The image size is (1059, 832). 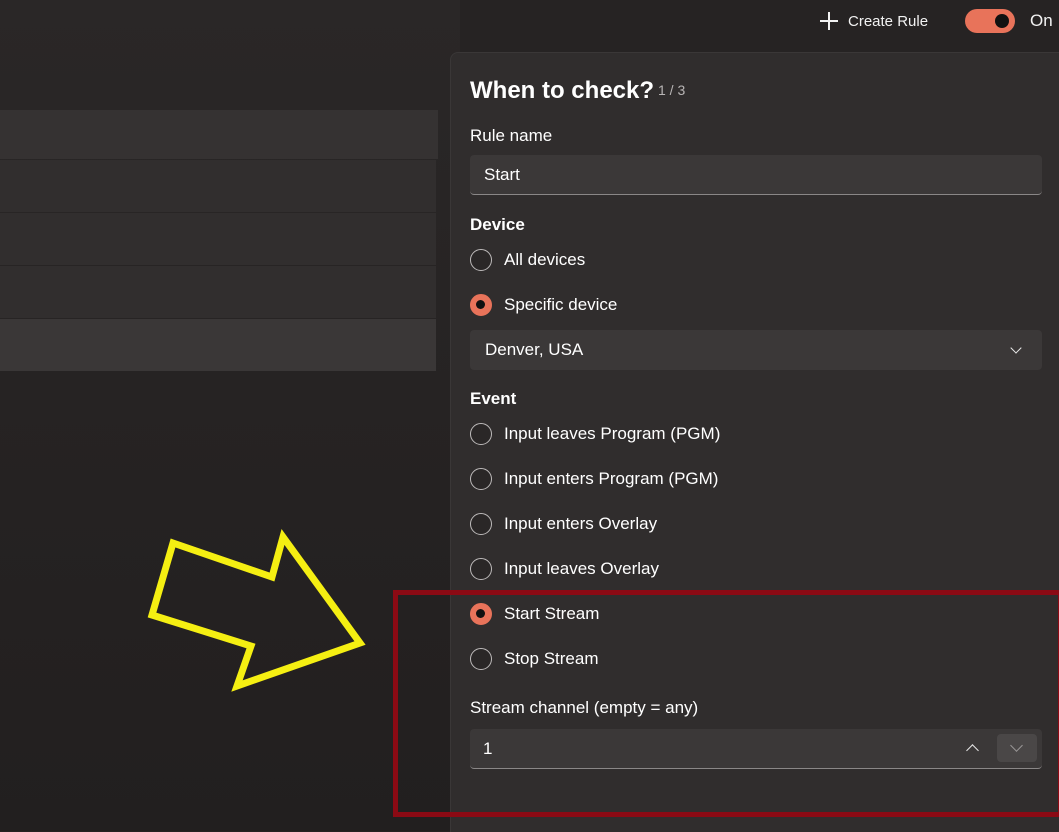 What do you see at coordinates (218, 345) in the screenshot?
I see `list-item-selected` at bounding box center [218, 345].